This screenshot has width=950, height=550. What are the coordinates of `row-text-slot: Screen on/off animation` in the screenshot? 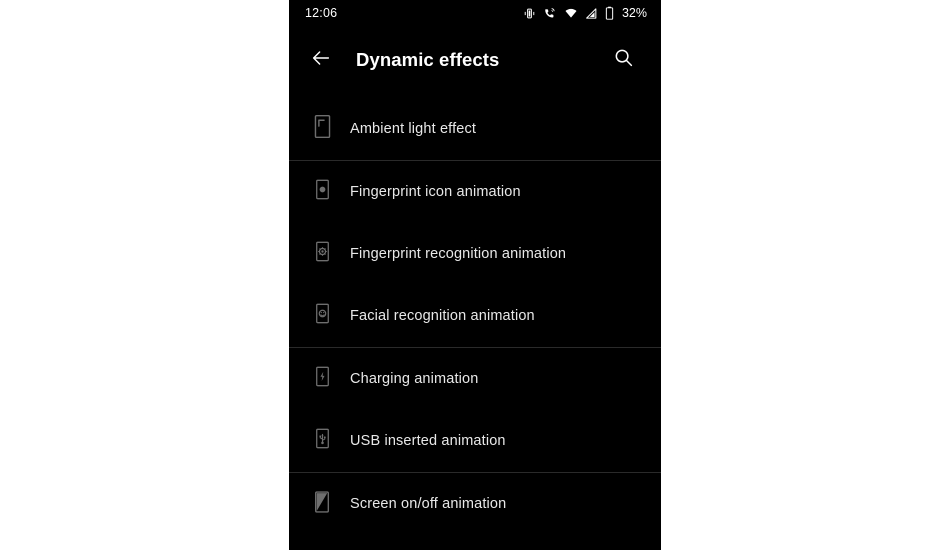 It's located at (505, 504).